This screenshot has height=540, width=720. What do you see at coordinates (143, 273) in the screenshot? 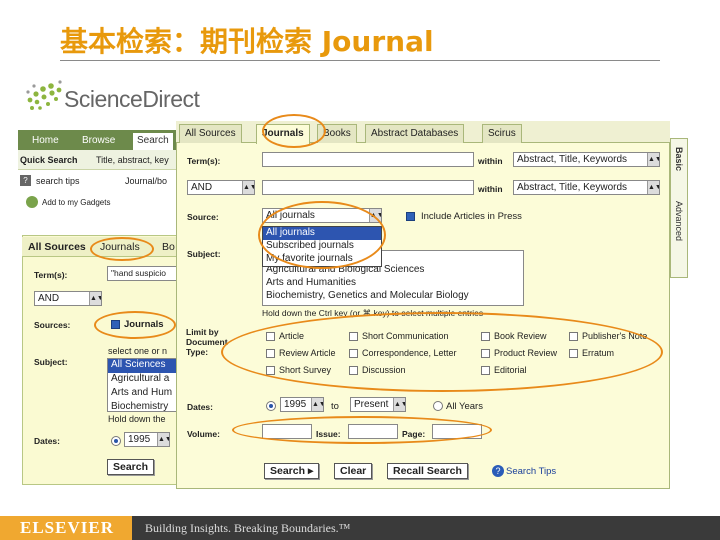
I see `back-terms-input: "hand suspicio` at bounding box center [143, 273].